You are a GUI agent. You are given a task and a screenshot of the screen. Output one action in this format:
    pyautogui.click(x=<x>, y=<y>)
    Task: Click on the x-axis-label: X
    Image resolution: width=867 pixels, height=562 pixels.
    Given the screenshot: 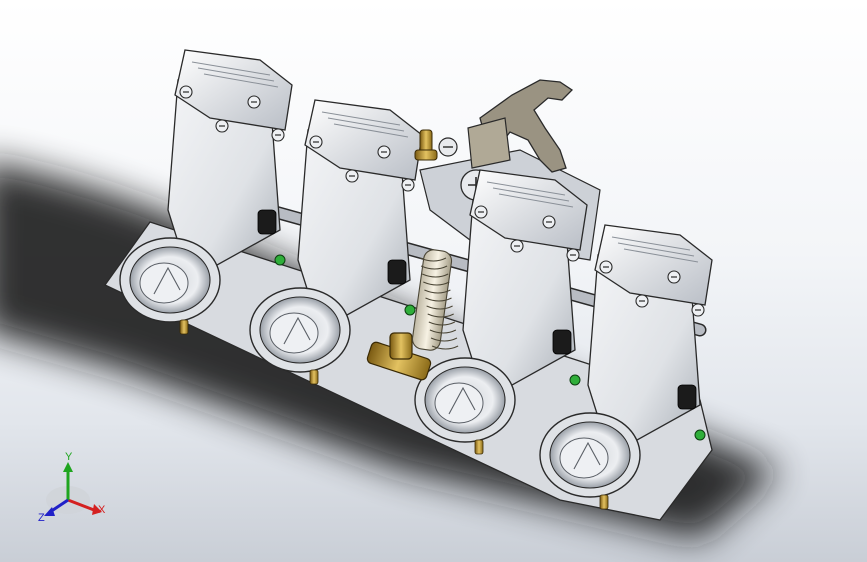 What is the action you would take?
    pyautogui.click(x=102, y=510)
    